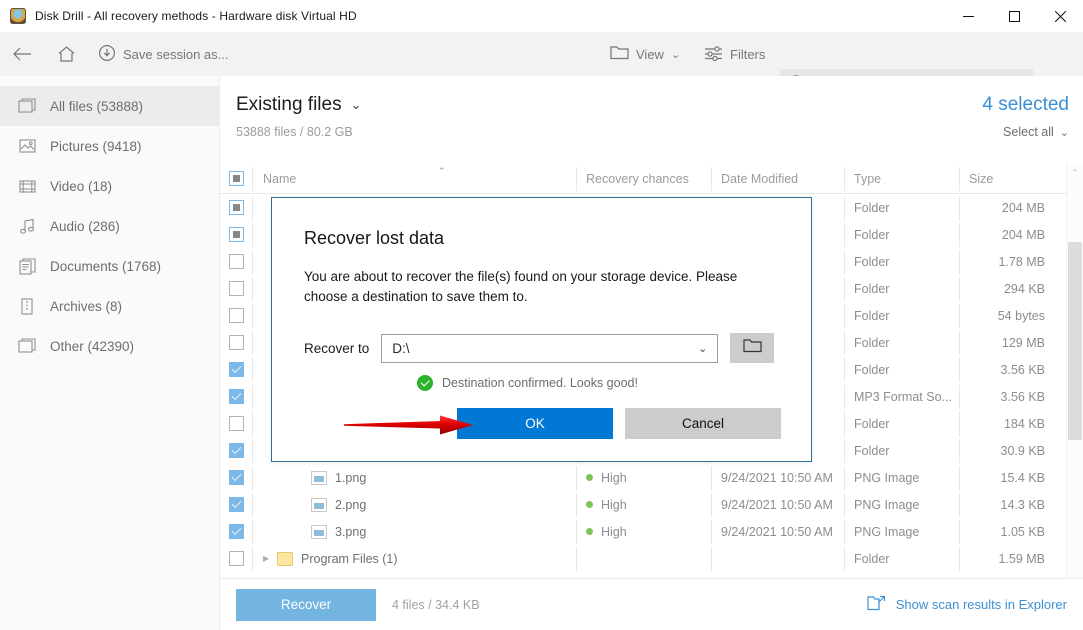  Describe the element at coordinates (351, 531) in the screenshot. I see `row-name-label: 3.png` at that location.